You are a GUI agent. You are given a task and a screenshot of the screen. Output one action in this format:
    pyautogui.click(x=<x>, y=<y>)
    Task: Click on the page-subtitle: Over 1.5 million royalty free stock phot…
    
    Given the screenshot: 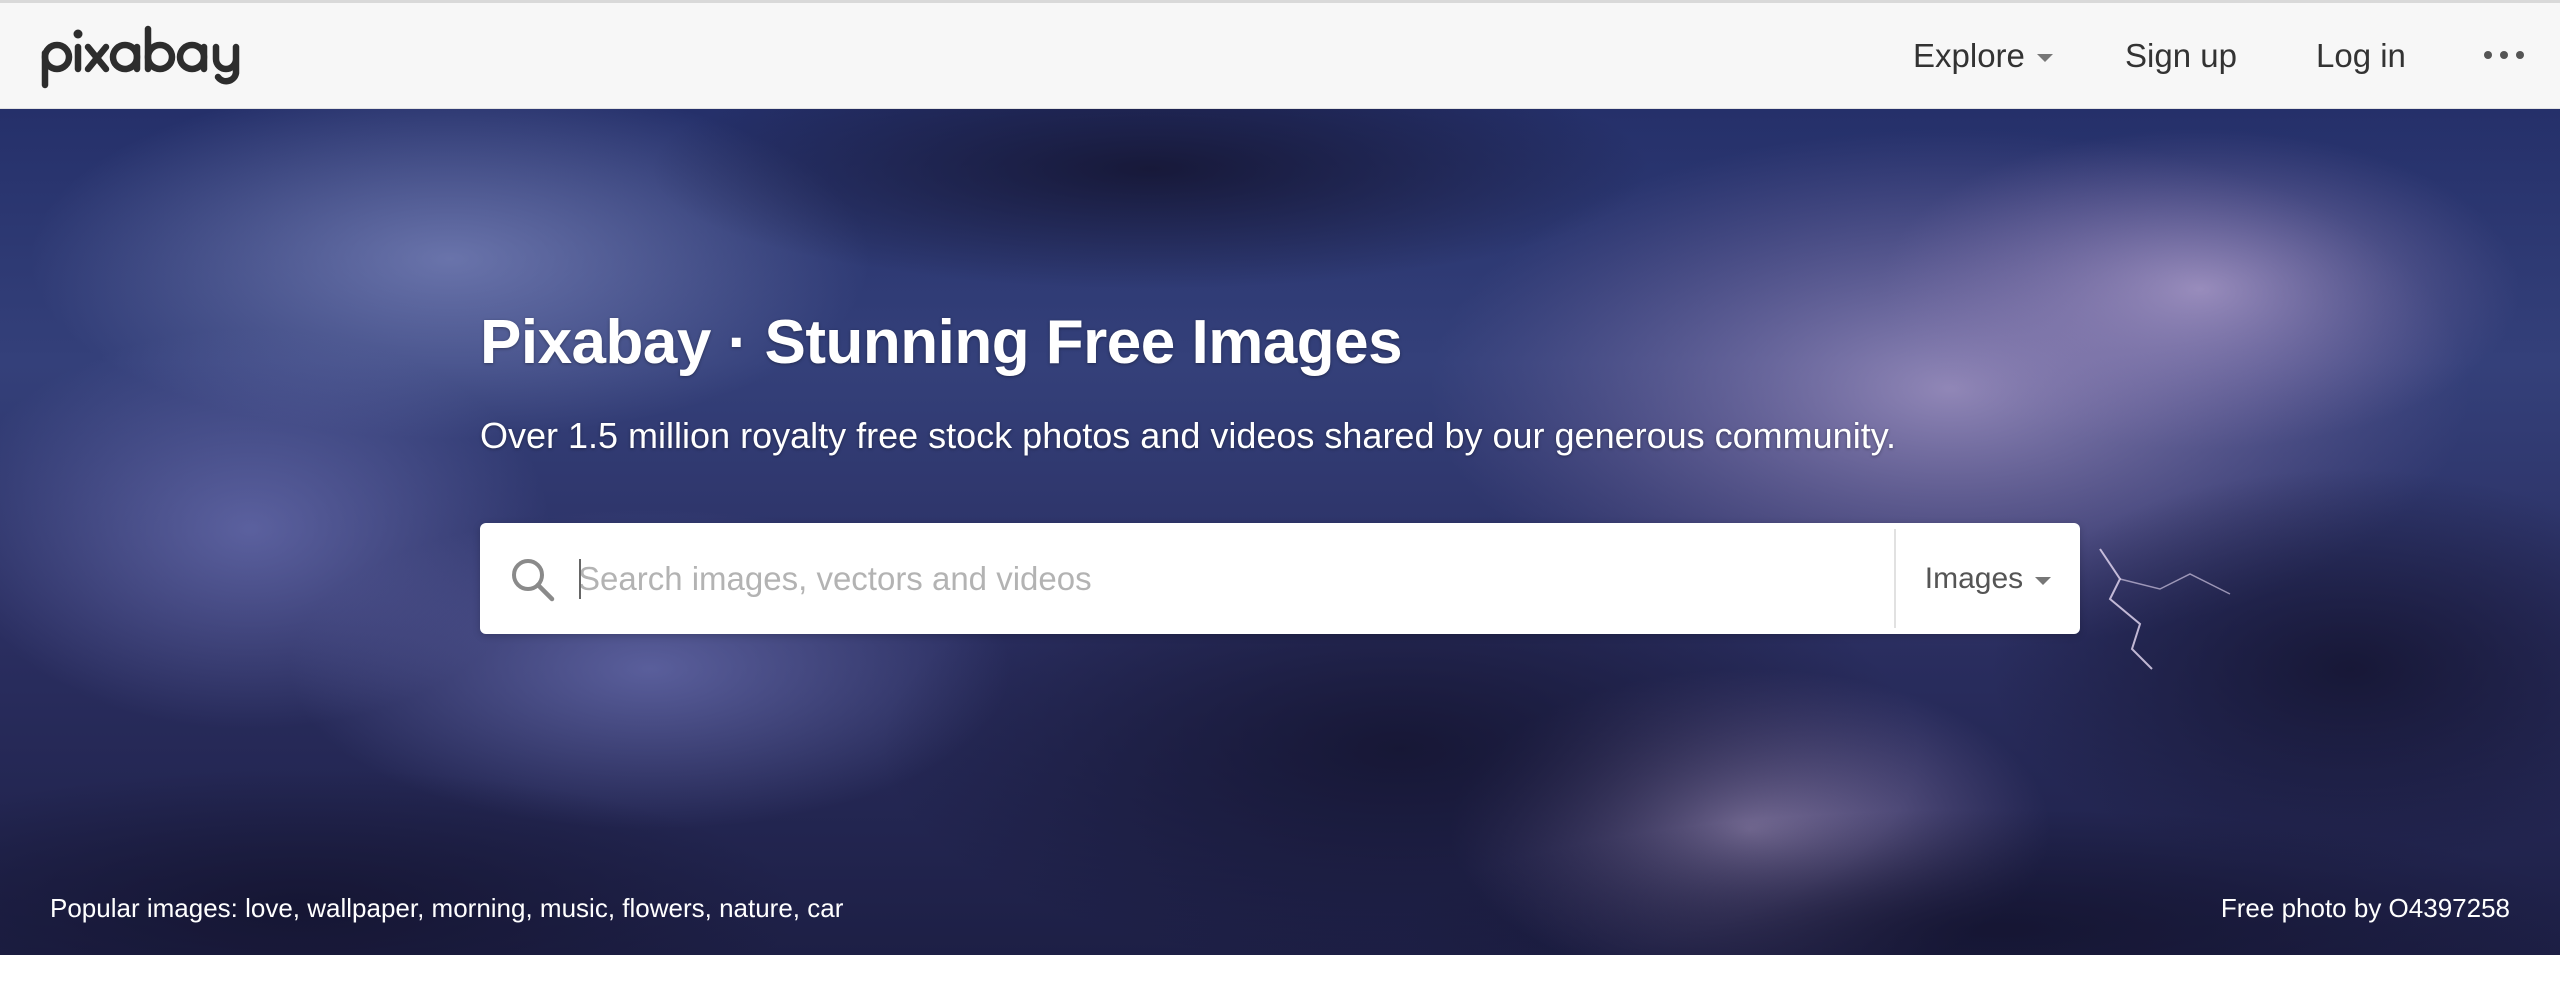 What is the action you would take?
    pyautogui.click(x=1188, y=435)
    